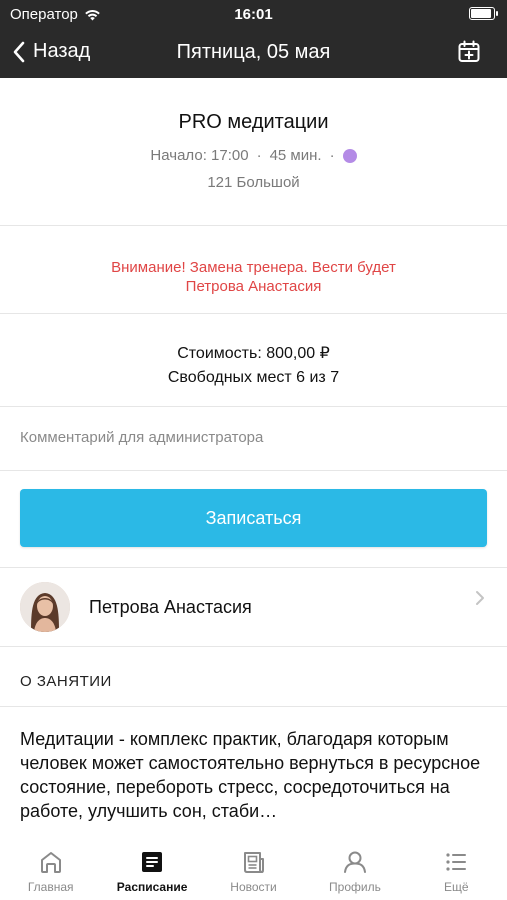 The image size is (507, 900). What do you see at coordinates (66, 681) in the screenshot?
I see `about-heading: О ЗАНЯТИИ` at bounding box center [66, 681].